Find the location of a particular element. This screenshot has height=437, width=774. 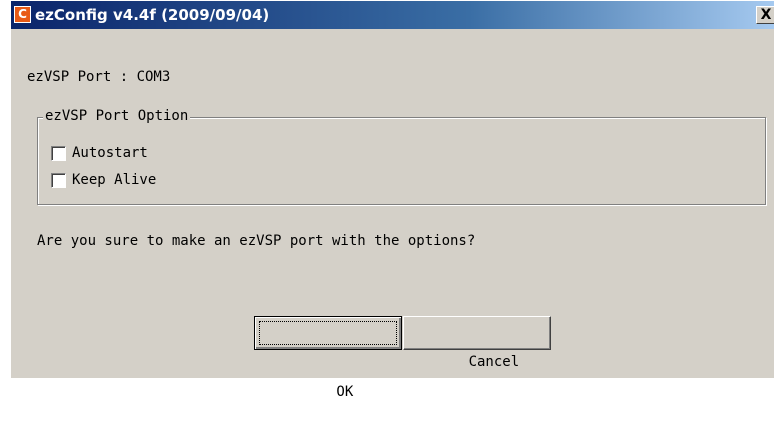

keep-alive-checkbox is located at coordinates (58, 180).